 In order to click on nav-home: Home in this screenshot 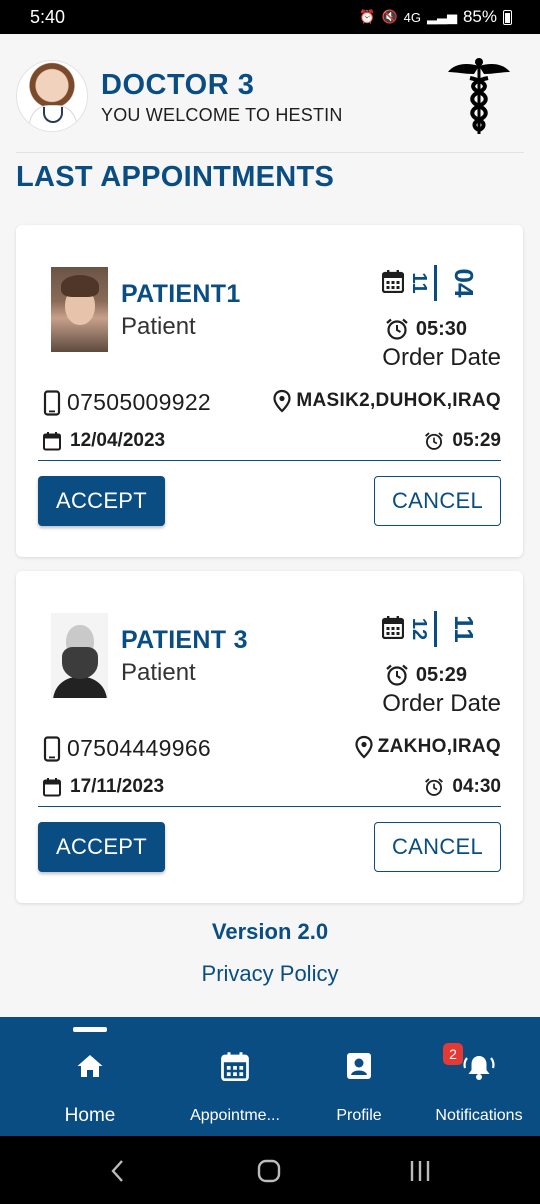, I will do `click(90, 1076)`.